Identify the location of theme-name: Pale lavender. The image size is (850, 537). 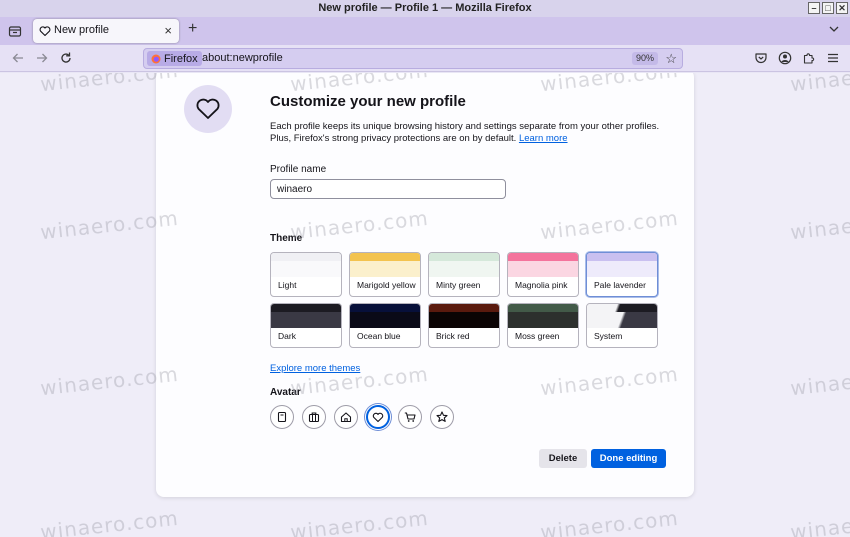
(620, 285).